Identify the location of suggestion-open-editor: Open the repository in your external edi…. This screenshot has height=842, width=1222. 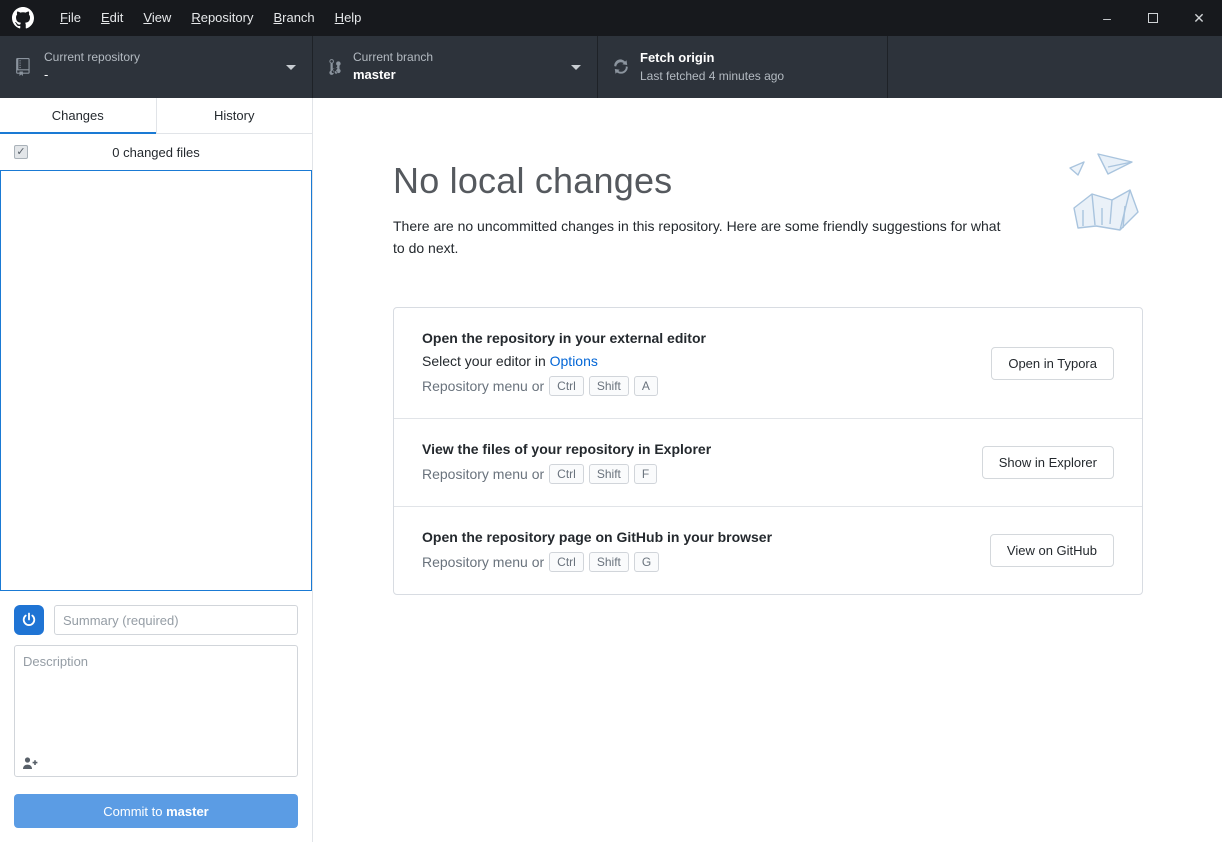
(768, 363).